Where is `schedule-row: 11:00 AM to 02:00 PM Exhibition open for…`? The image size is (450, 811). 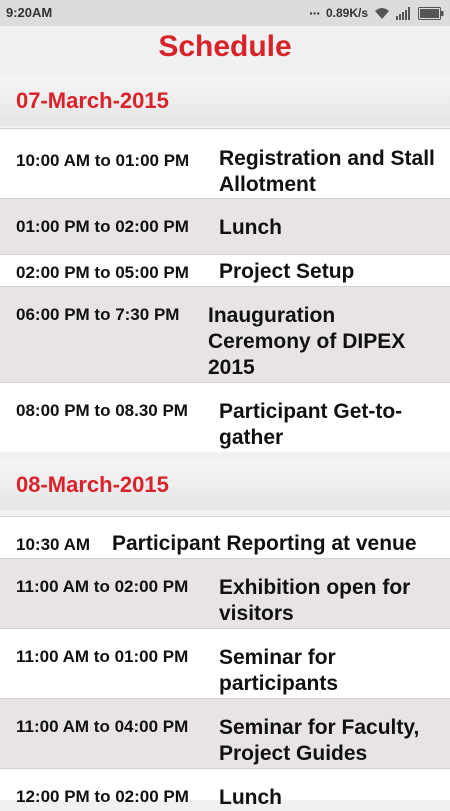
schedule-row: 11:00 AM to 02:00 PM Exhibition open for… is located at coordinates (225, 593).